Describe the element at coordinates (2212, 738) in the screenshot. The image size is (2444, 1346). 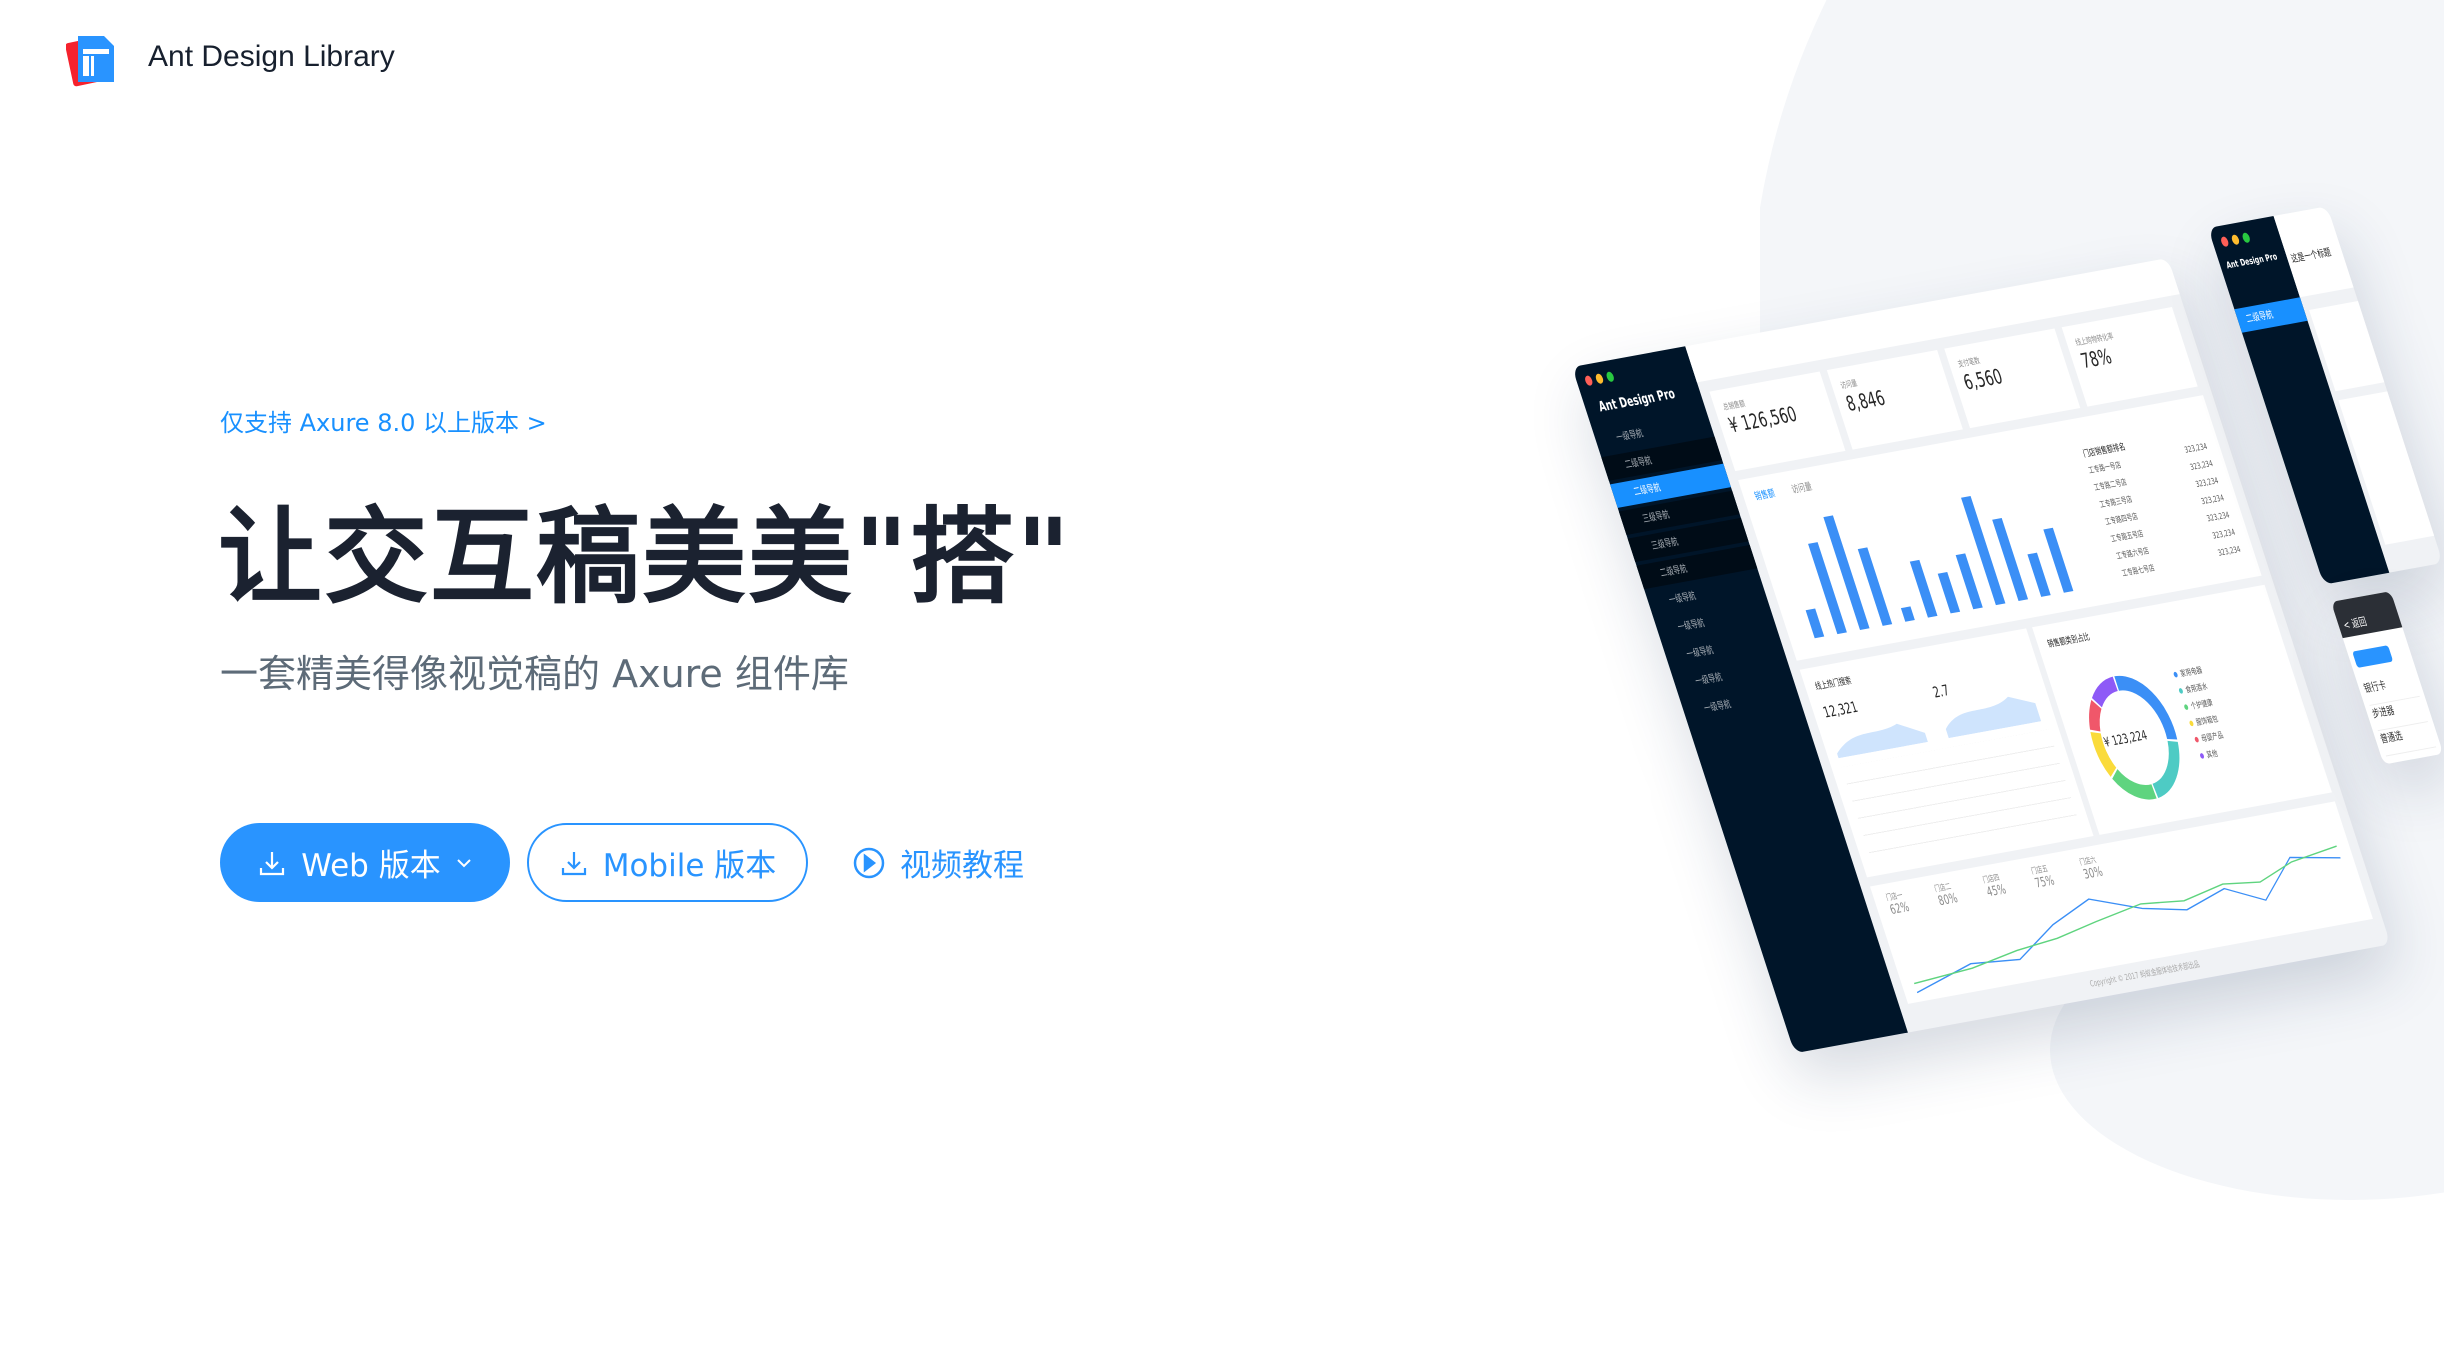
I see `legend-label: 母婴产品` at that location.